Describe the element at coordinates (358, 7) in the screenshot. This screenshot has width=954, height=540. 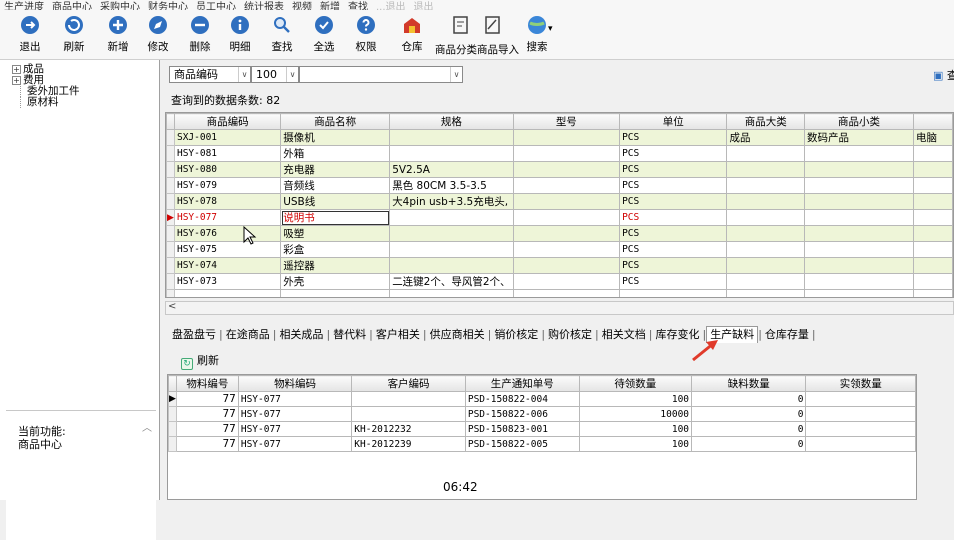
I see `menu-item: 查找` at that location.